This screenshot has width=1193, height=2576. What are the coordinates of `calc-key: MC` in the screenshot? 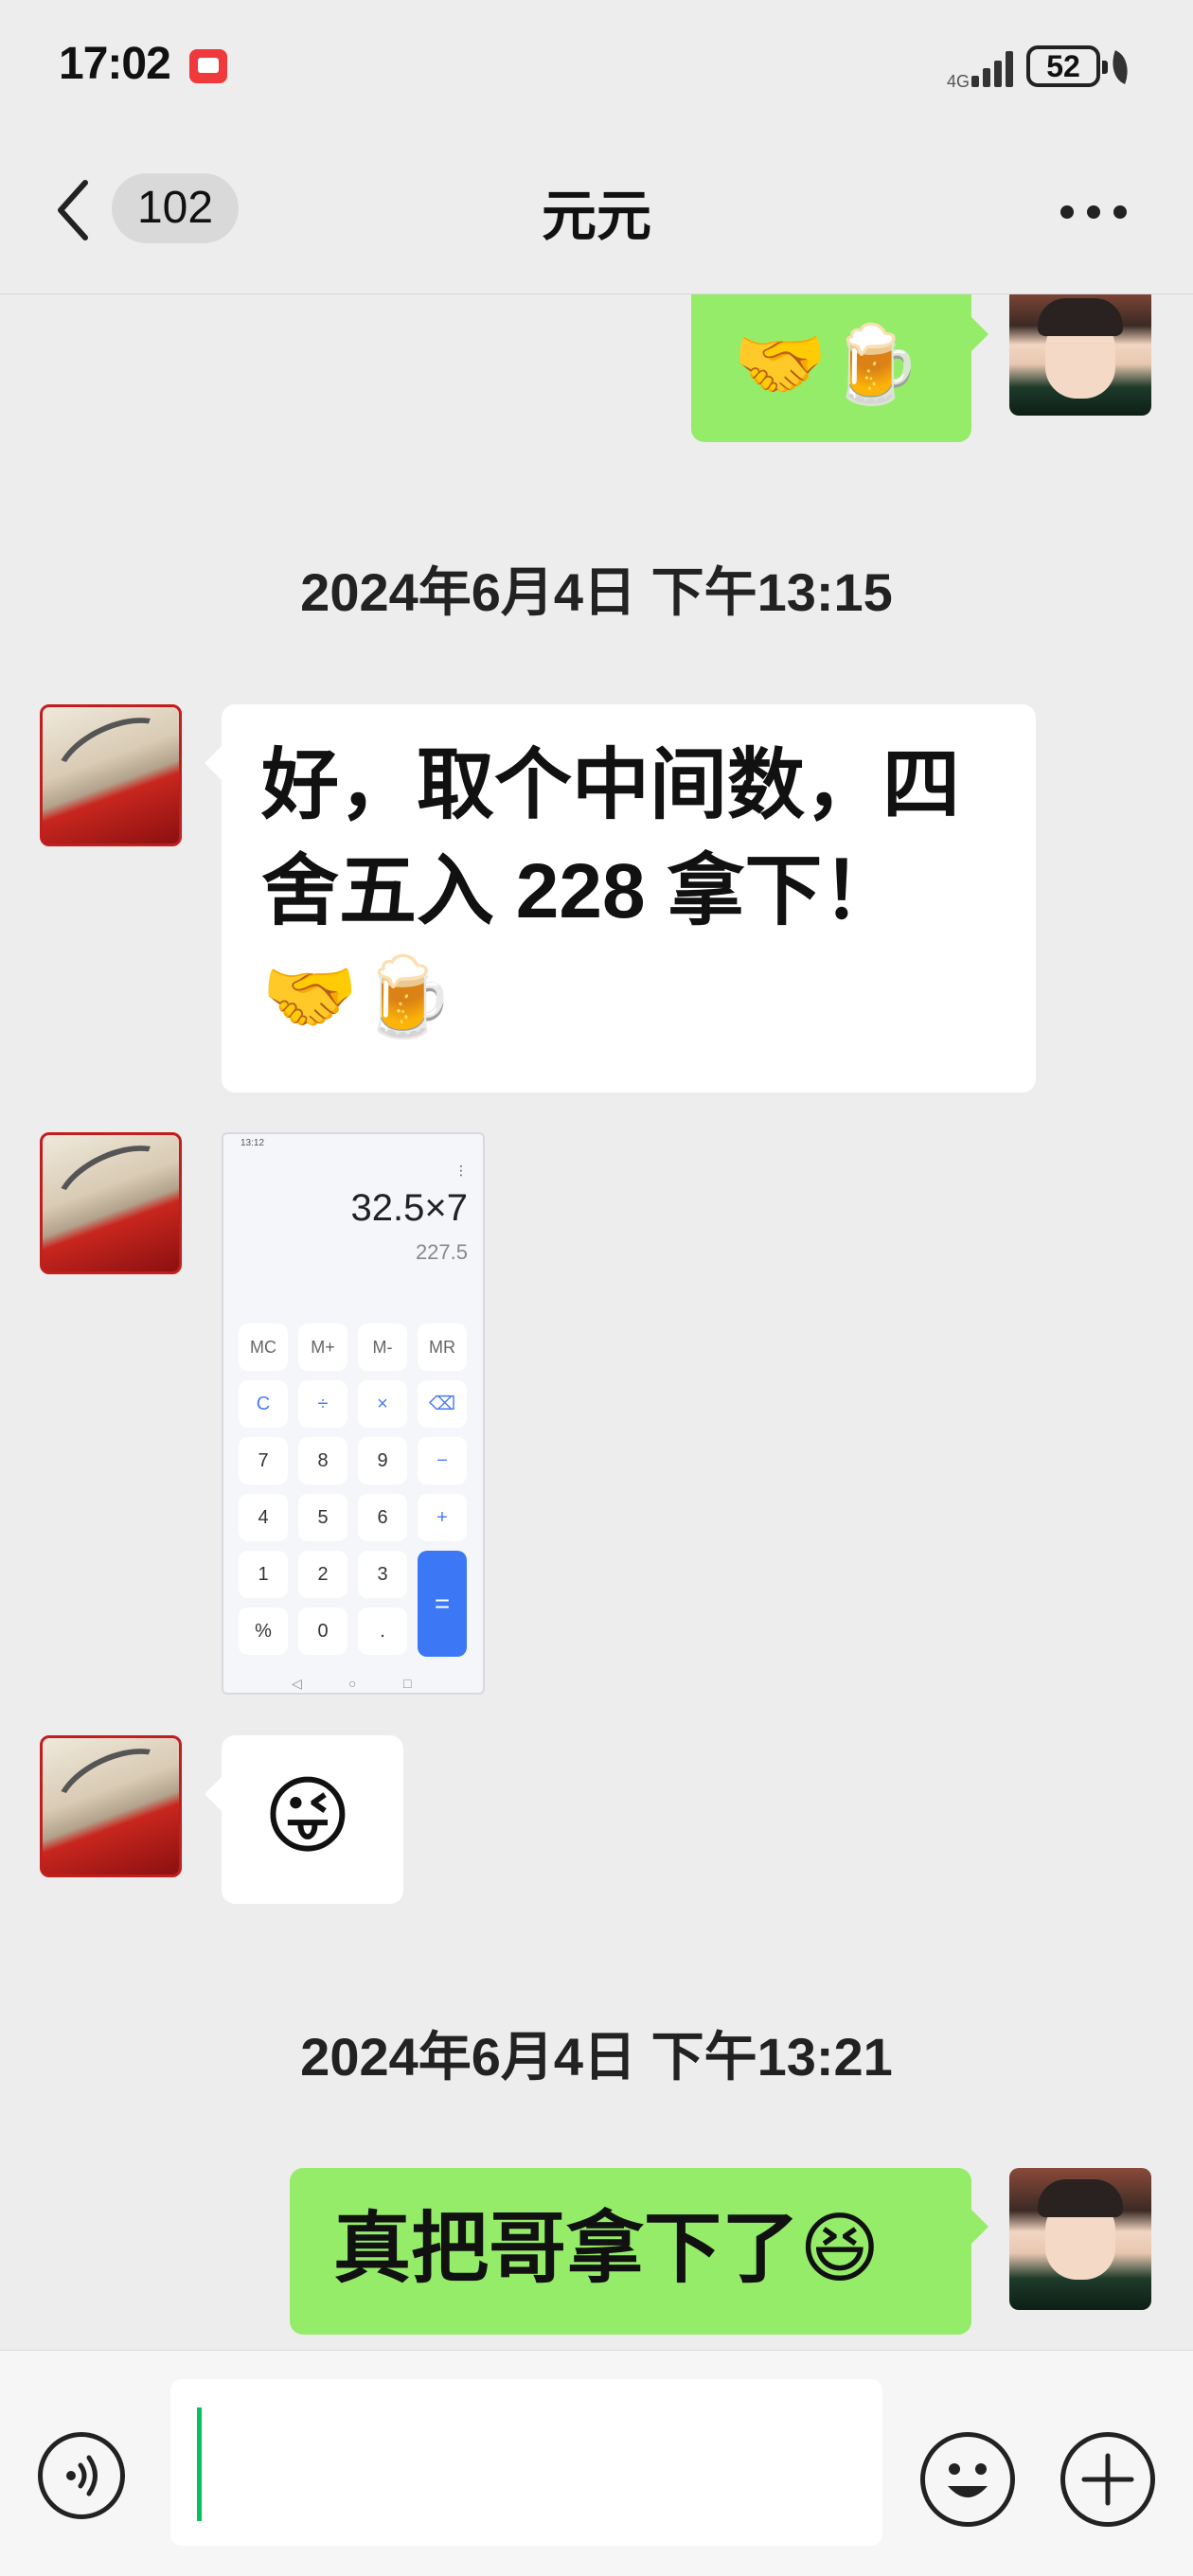 It's located at (263, 1347).